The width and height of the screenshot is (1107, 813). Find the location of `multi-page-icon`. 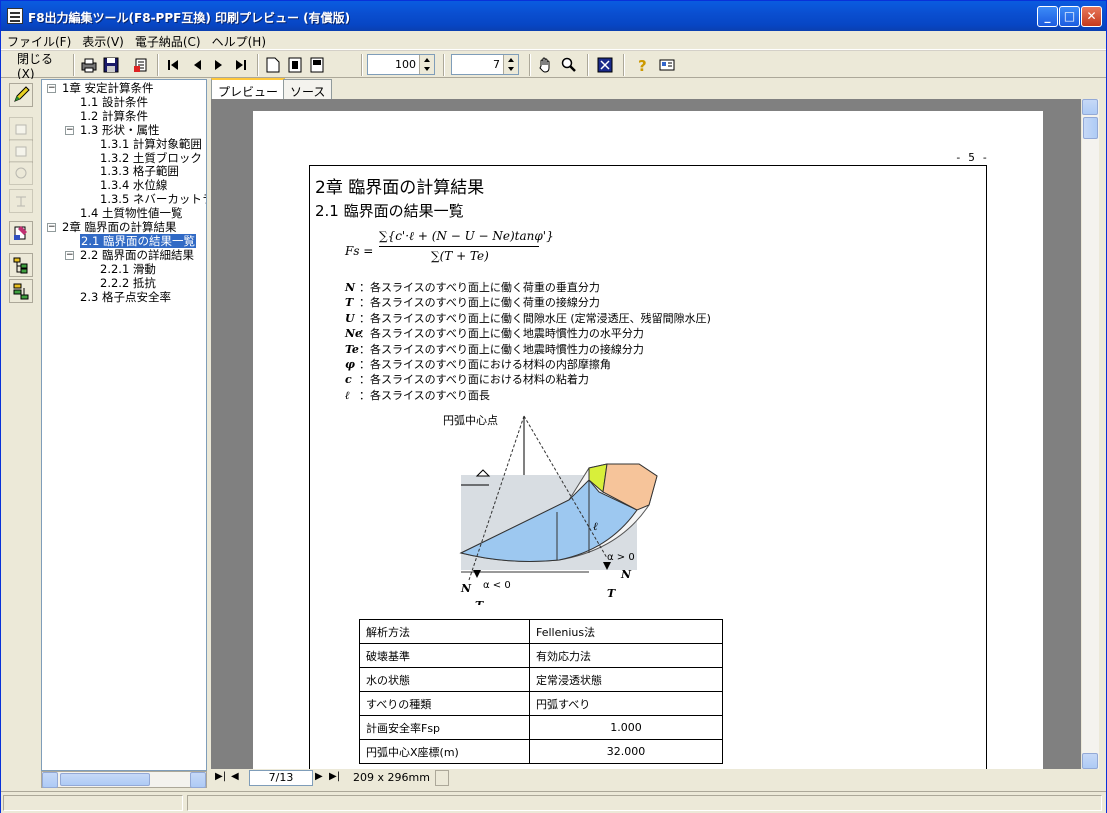

multi-page-icon is located at coordinates (317, 65).